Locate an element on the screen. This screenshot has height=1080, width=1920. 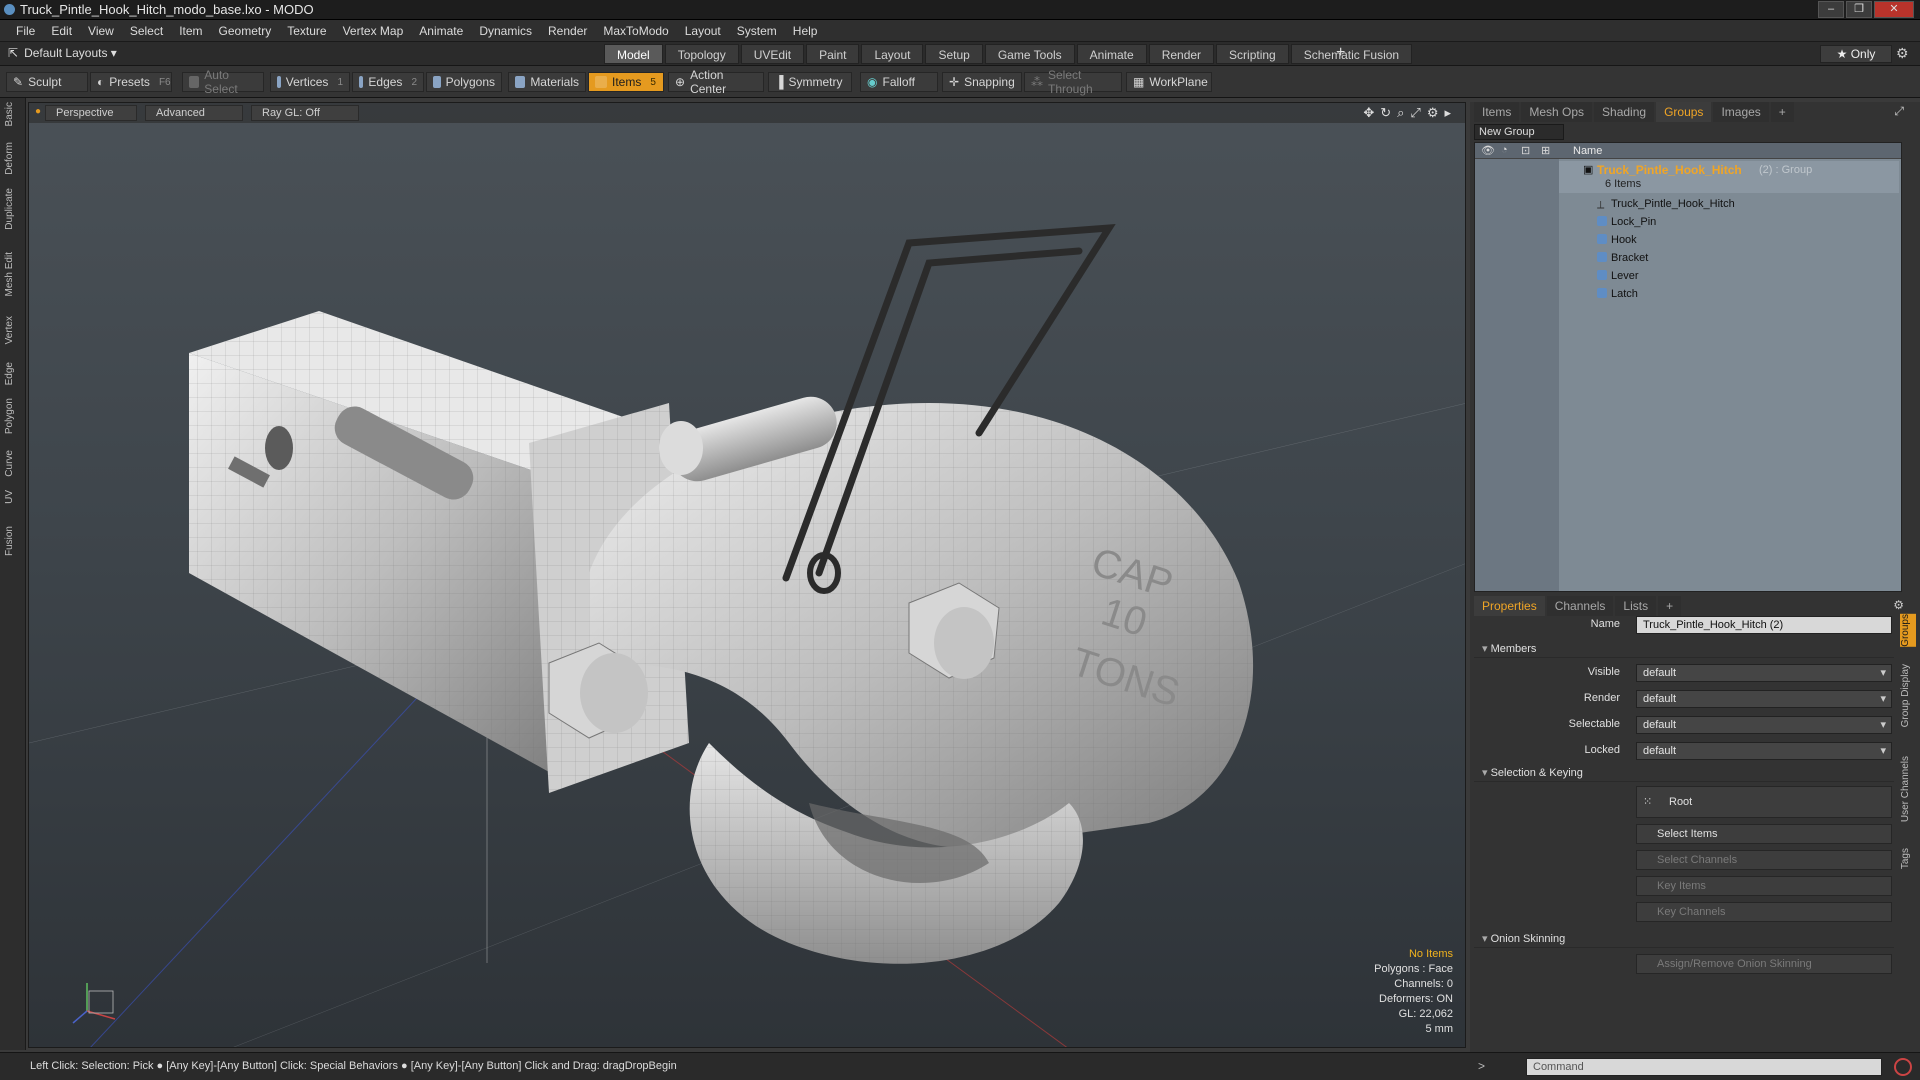
menu-item-animate: Animate is located at coordinates (441, 31).